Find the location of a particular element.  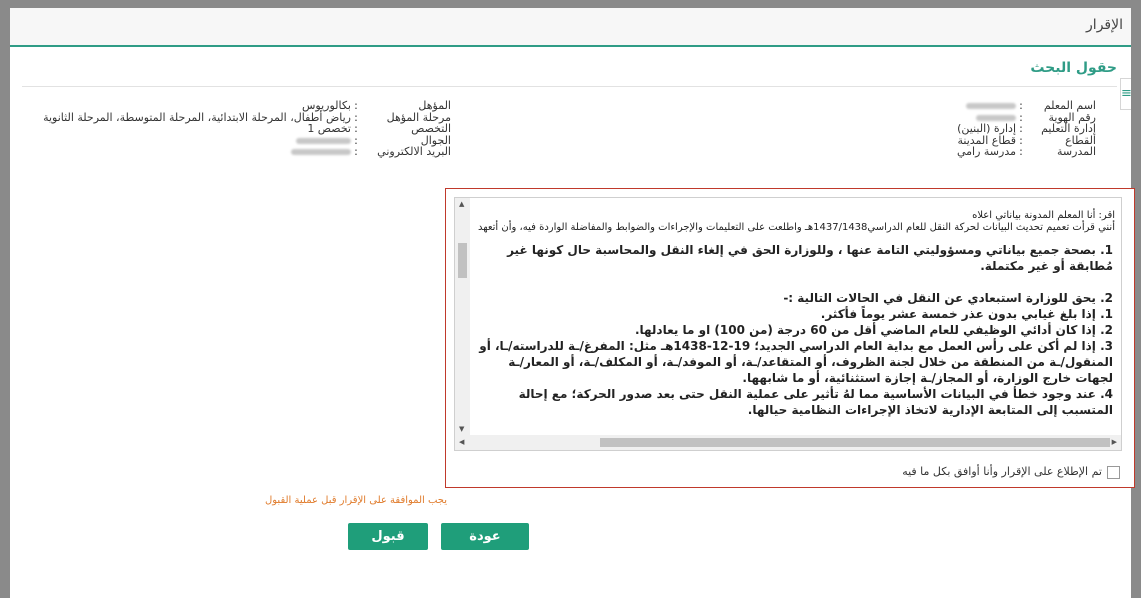

scroll-left-icon: ◀ is located at coordinates (461, 442).